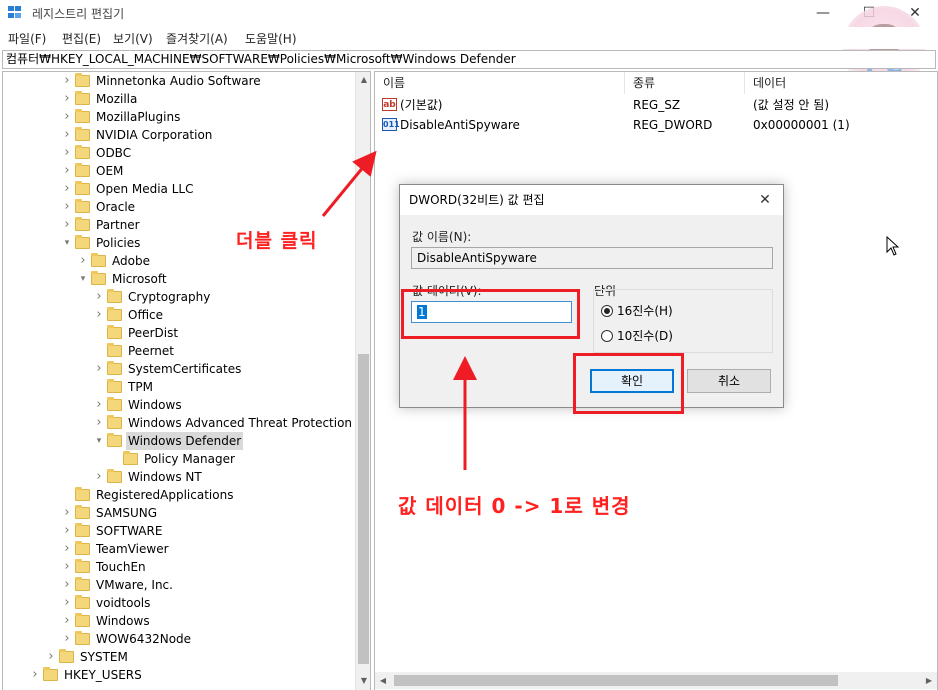 The width and height of the screenshot is (938, 690). I want to click on annotation-change-value: 값 데이터 0 -> 1로 변경, so click(514, 506).